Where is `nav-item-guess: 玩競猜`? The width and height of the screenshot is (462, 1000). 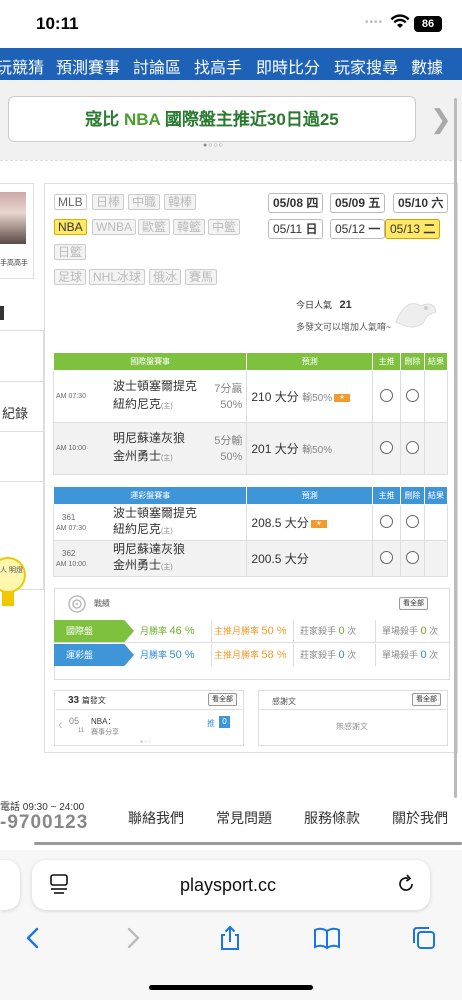
nav-item-guess: 玩競猜 is located at coordinates (22, 66).